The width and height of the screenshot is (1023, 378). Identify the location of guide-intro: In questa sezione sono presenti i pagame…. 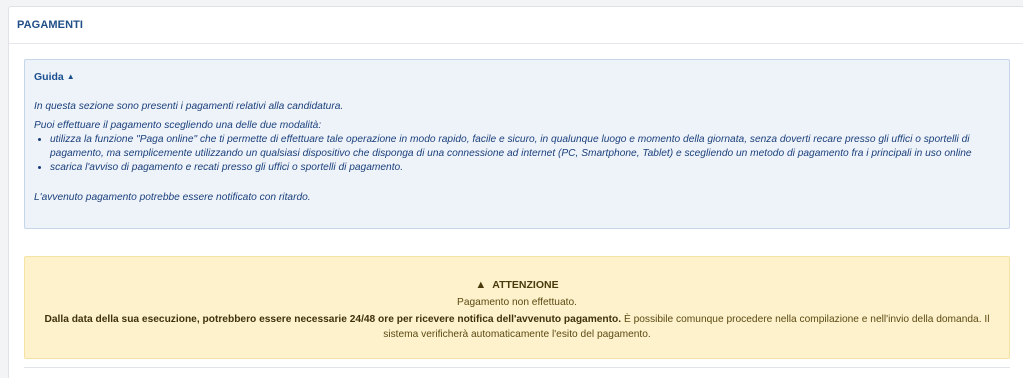
(189, 106).